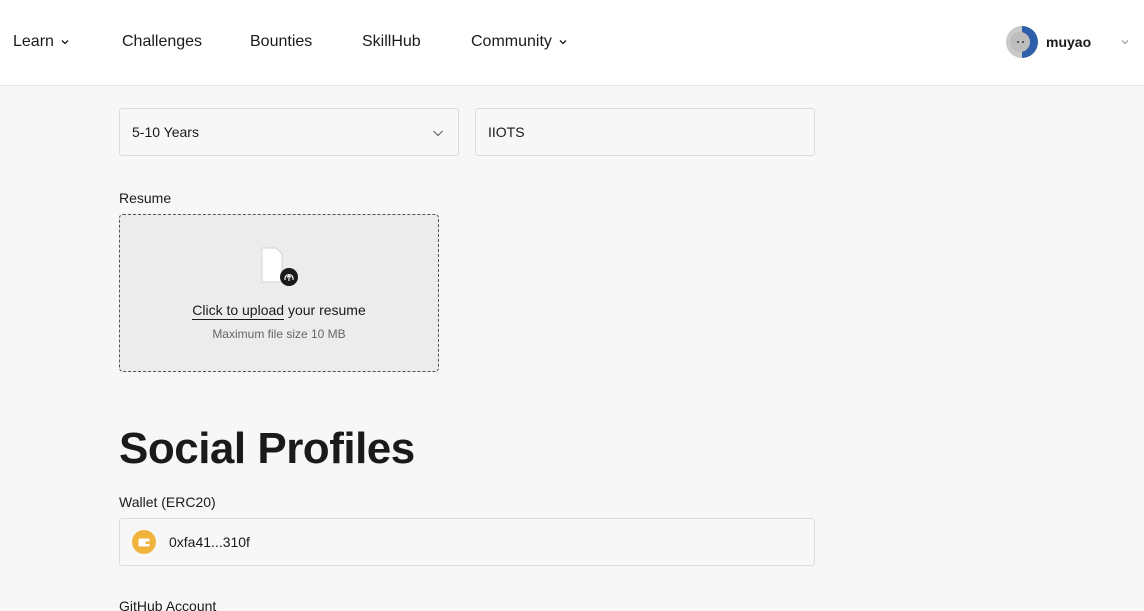 Image resolution: width=1144 pixels, height=611 pixels. I want to click on nav-challenges-label: Challenges, so click(162, 41).